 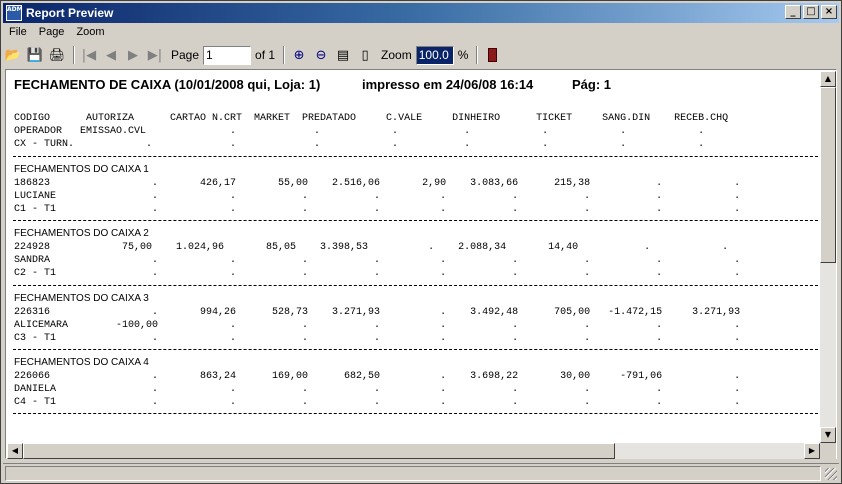 What do you see at coordinates (413, 473) in the screenshot?
I see `status-panel` at bounding box center [413, 473].